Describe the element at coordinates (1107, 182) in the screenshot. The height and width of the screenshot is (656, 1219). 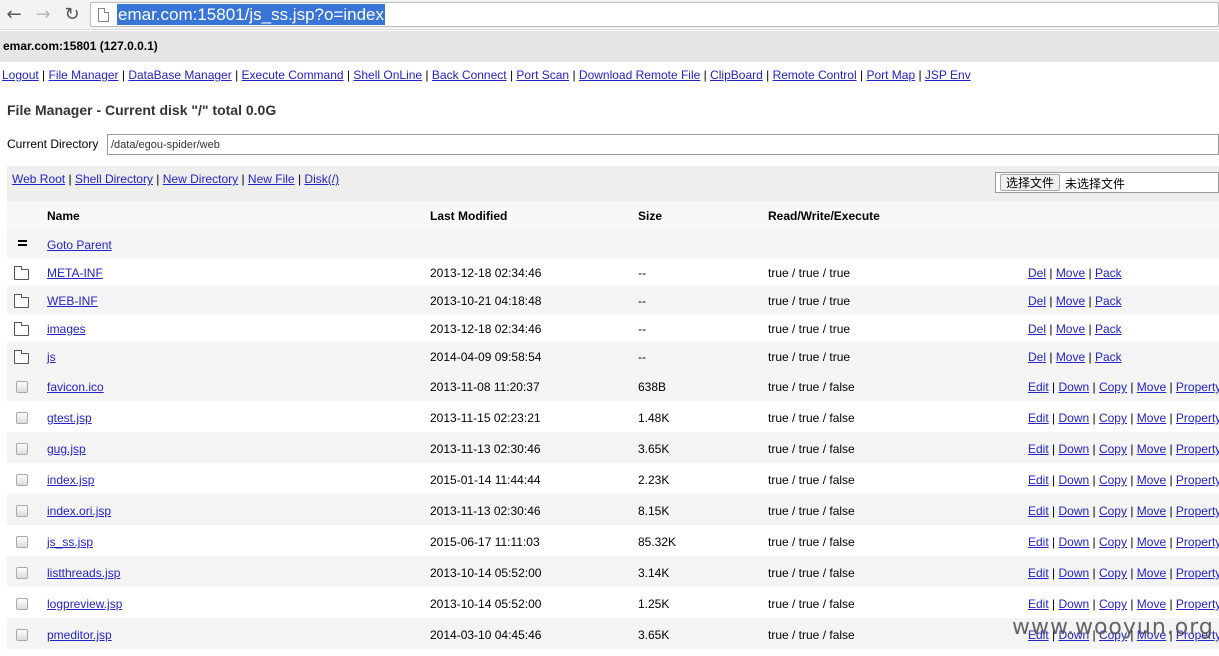
I see `file-upload-input: 选择文件 未选择文件` at that location.